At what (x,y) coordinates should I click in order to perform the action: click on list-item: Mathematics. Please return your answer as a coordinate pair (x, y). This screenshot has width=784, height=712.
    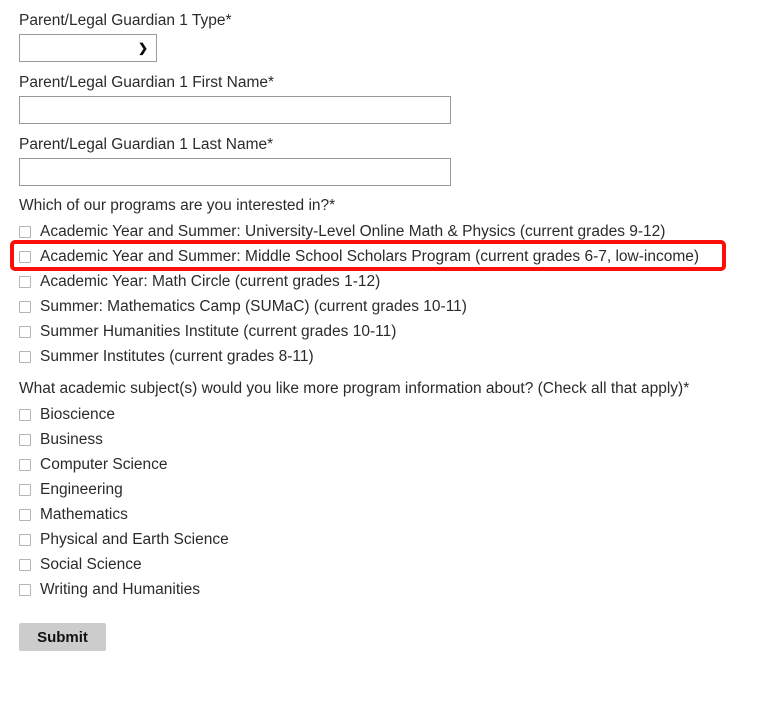
    Looking at the image, I should click on (401, 514).